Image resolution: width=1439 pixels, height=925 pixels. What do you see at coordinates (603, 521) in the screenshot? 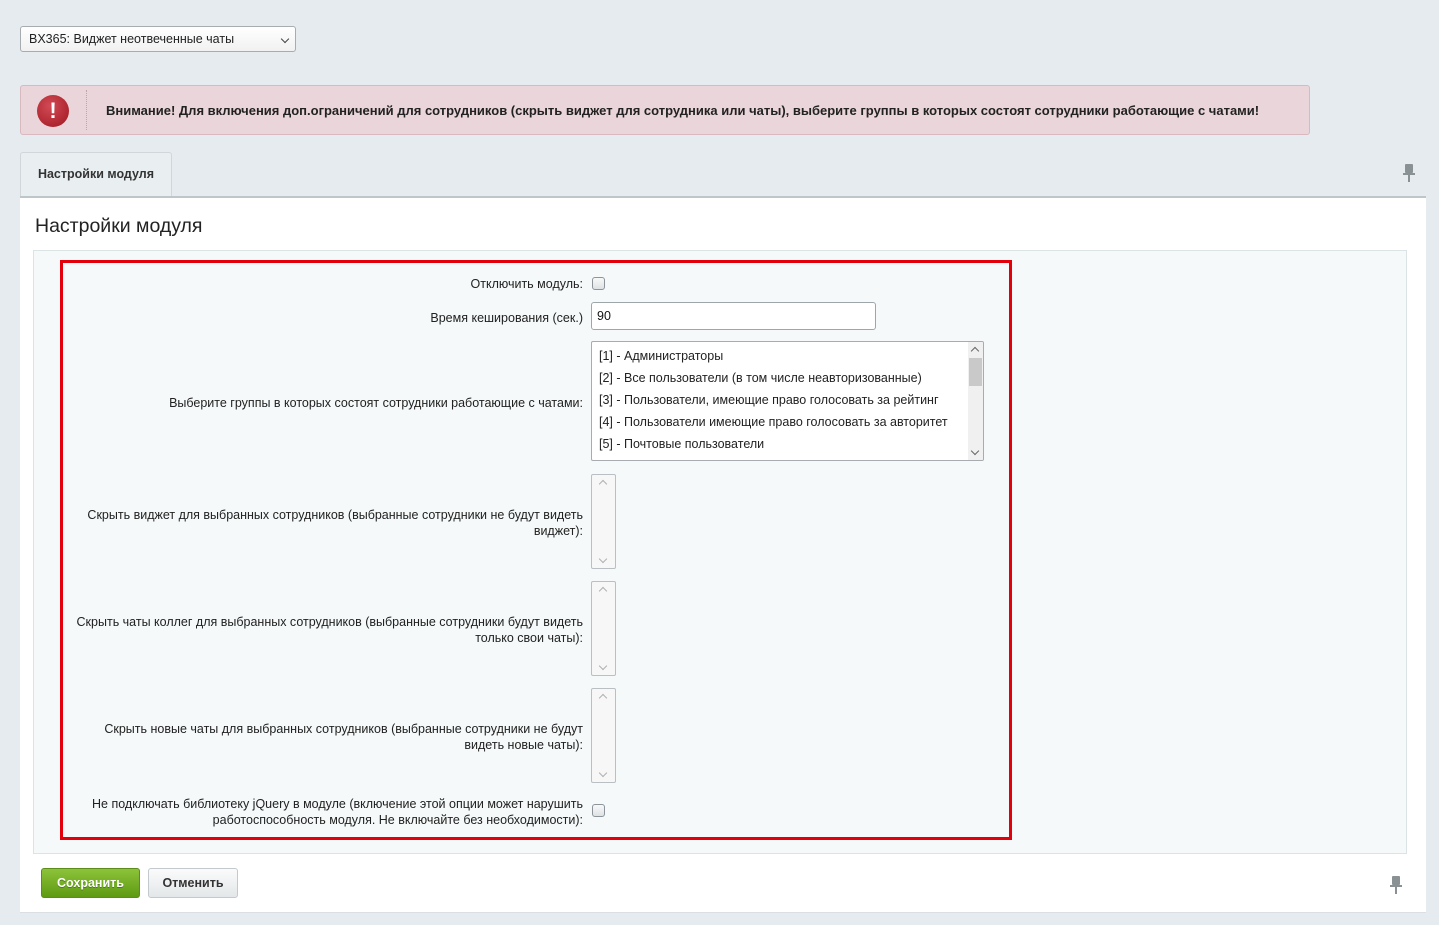
I see `hide-widget-users-list` at bounding box center [603, 521].